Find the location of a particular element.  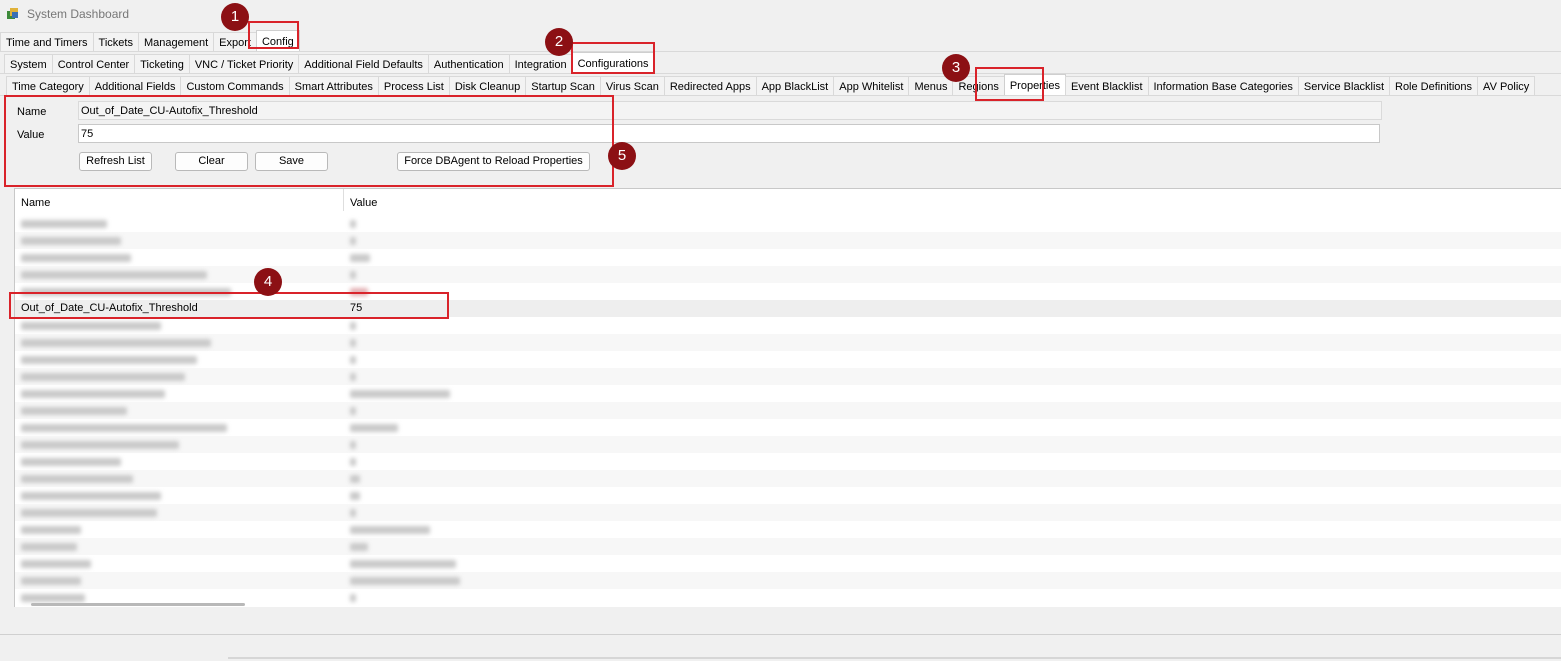

tab-virus-scan: Virus Scan is located at coordinates (632, 86).